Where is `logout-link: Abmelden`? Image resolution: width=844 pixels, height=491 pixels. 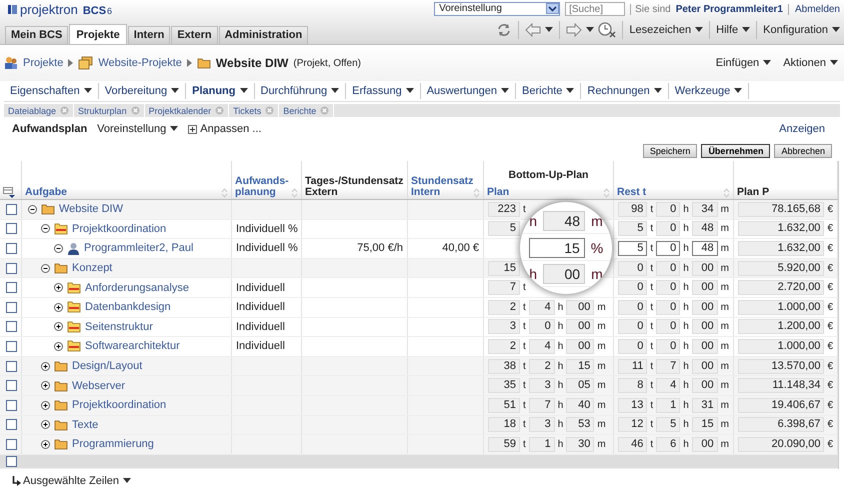
logout-link: Abmelden is located at coordinates (814, 9).